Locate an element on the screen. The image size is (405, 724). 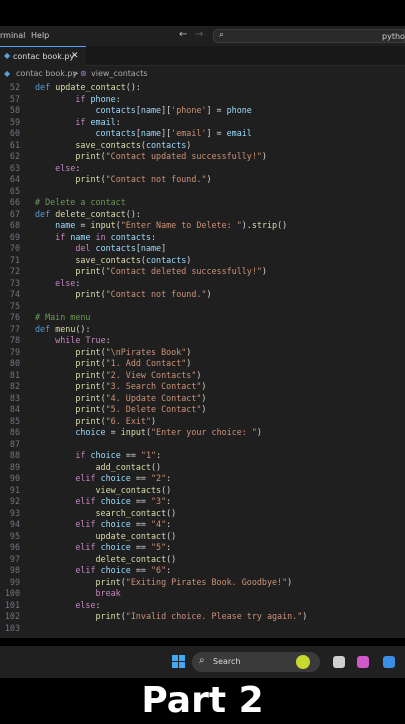
code-line: 75 is located at coordinates (202, 307).